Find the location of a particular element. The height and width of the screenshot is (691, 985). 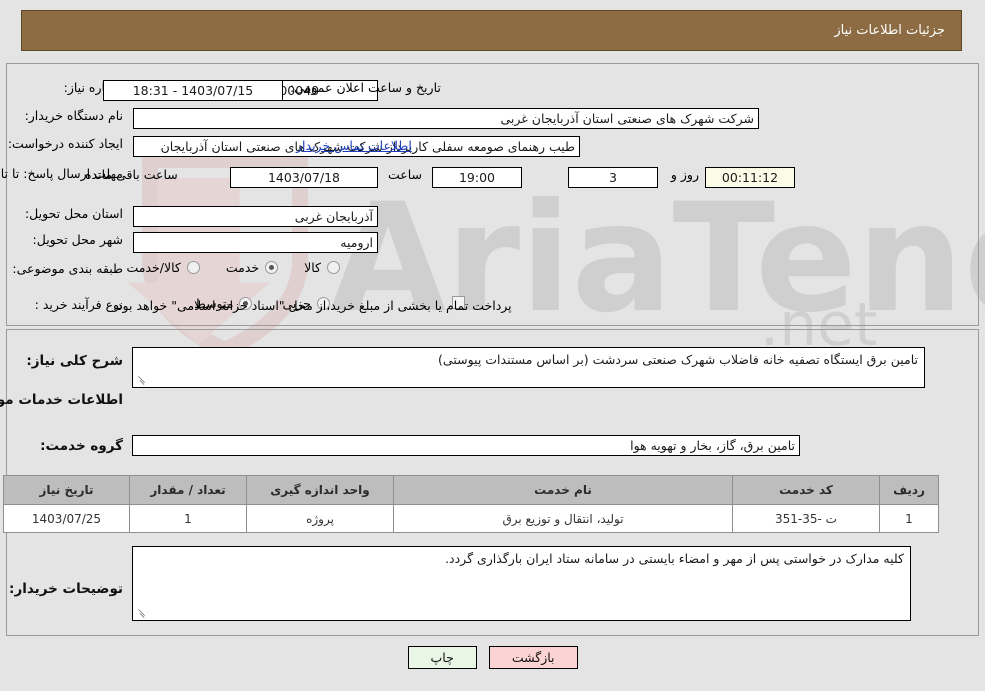

city-field: شهر محل تحویل: is located at coordinates (78, 239).